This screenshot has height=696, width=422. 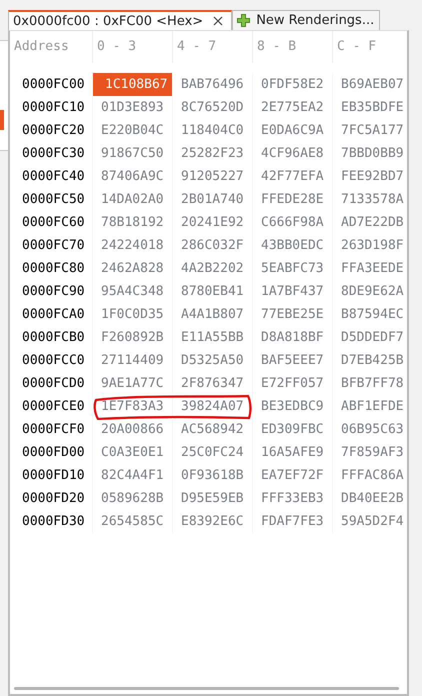 I want to click on address-cell-text: 0000FD10, so click(x=53, y=476).